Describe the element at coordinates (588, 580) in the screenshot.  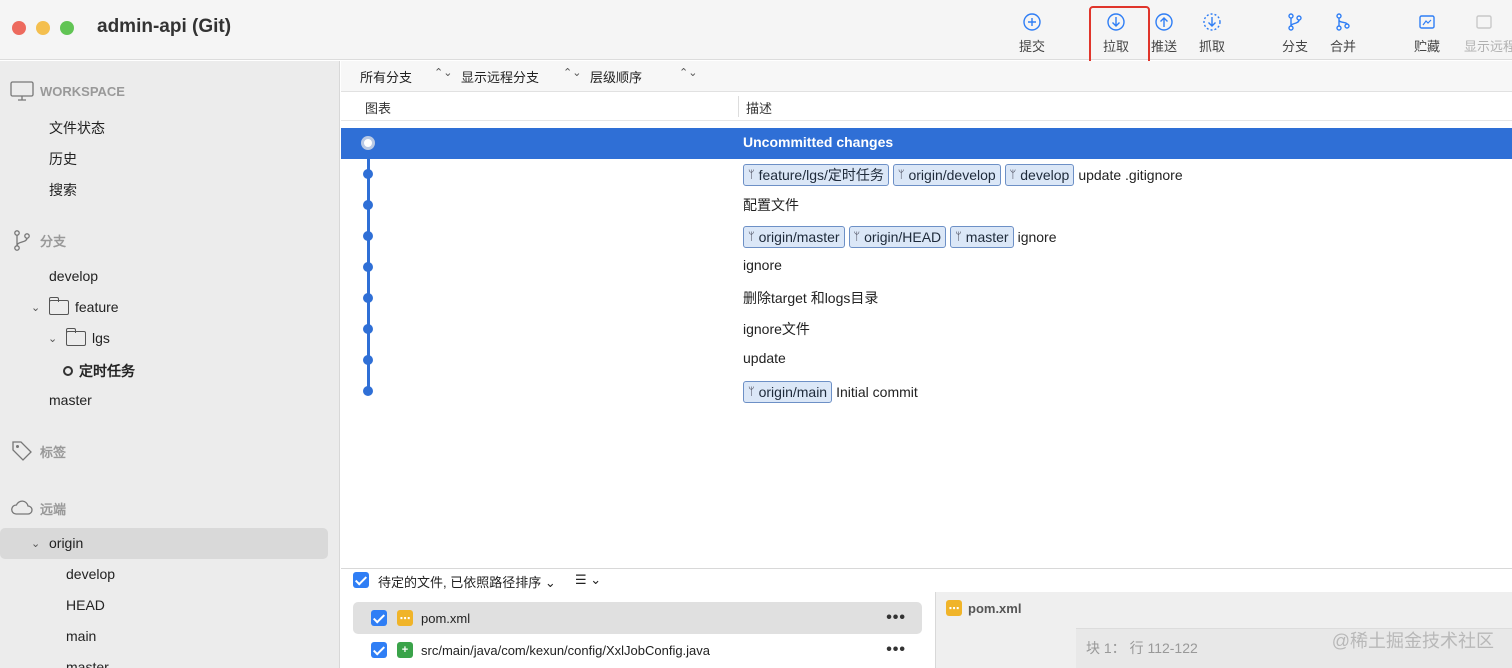
I see `view-options-button: ☰ ⌄` at that location.